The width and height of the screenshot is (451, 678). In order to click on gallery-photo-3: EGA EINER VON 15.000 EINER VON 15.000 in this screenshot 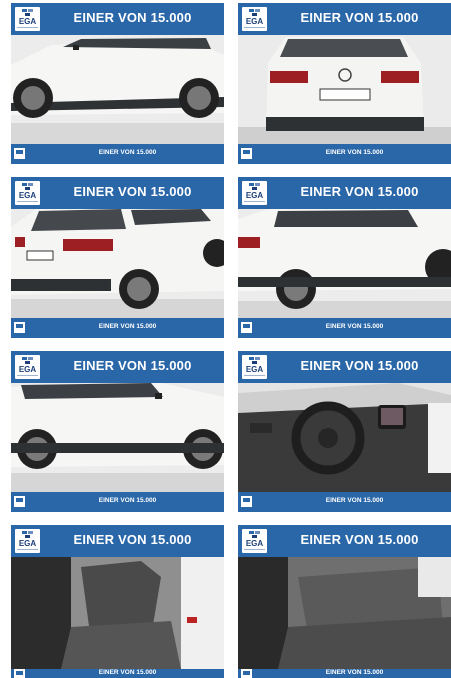, I will do `click(117, 257)`.